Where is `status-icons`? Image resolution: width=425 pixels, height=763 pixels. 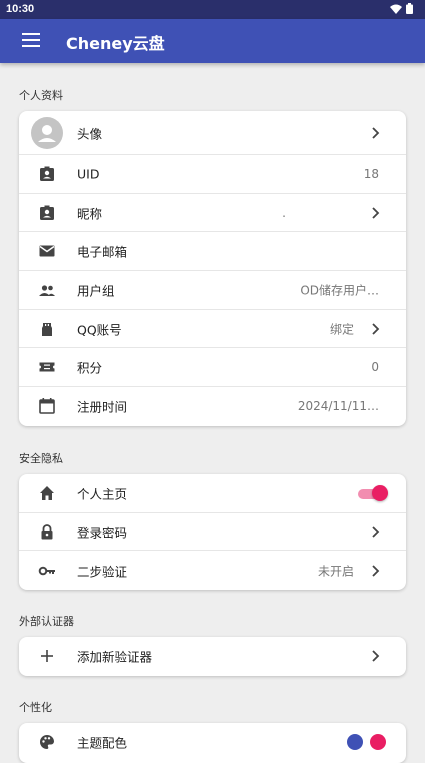 status-icons is located at coordinates (401, 8).